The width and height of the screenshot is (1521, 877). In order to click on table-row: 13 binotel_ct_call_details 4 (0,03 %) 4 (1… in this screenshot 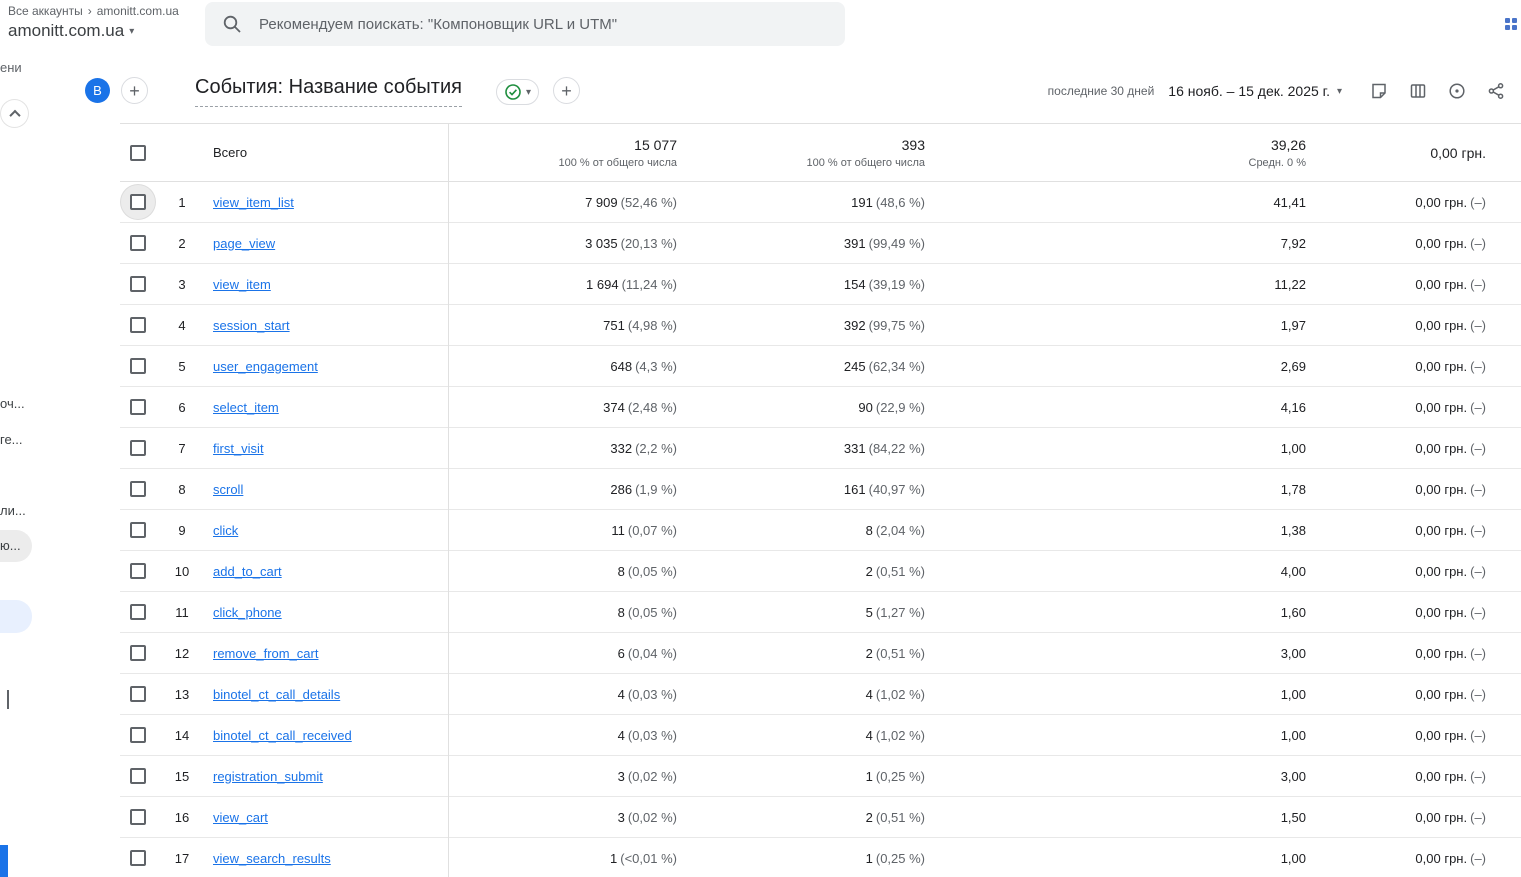, I will do `click(820, 694)`.